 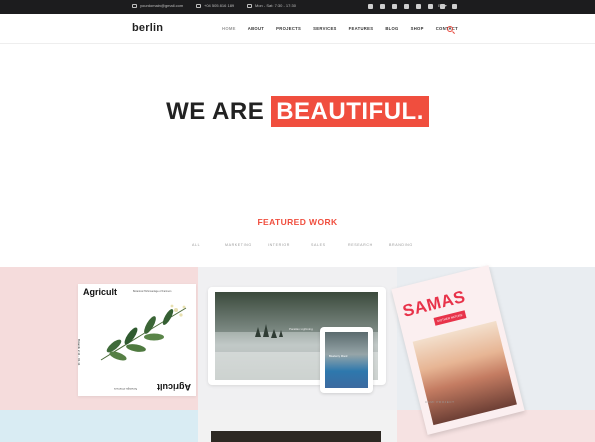 I want to click on filter-sales: SALES, so click(x=318, y=245).